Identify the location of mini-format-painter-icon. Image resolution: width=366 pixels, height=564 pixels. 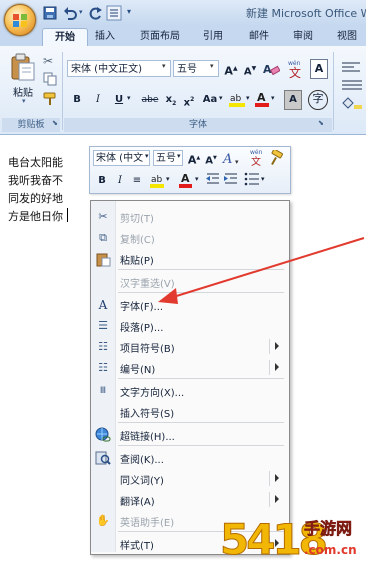
(276, 158).